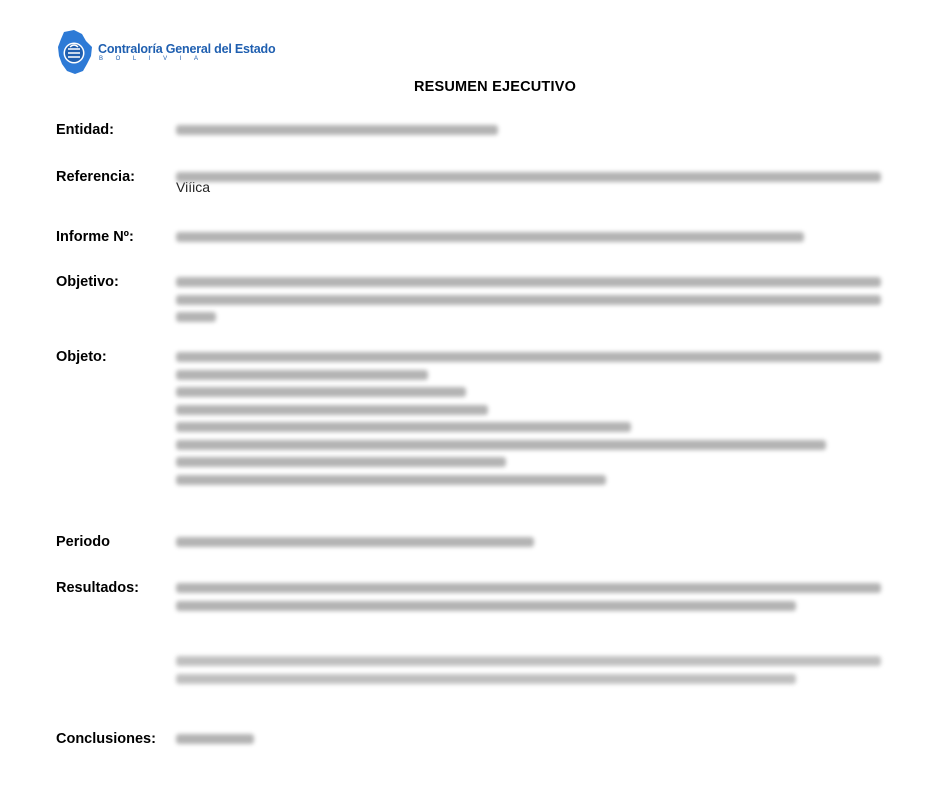 This screenshot has height=811, width=937. What do you see at coordinates (528, 637) in the screenshot?
I see `resultados-value-redacted` at bounding box center [528, 637].